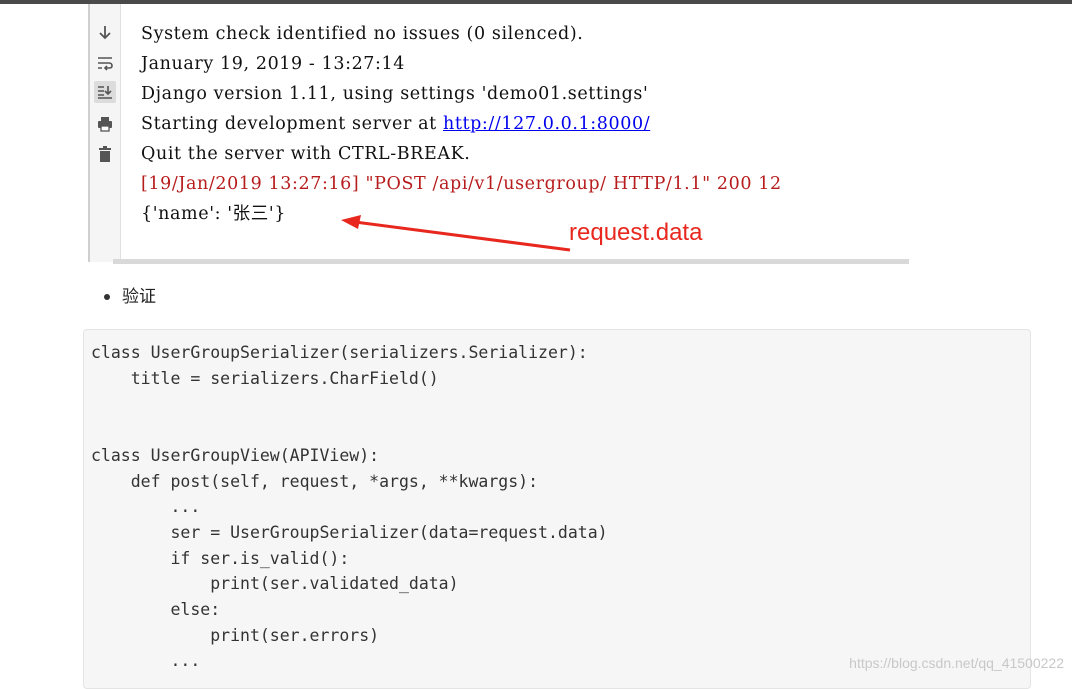 This screenshot has height=689, width=1072. I want to click on arrow-down-icon, so click(105, 33).